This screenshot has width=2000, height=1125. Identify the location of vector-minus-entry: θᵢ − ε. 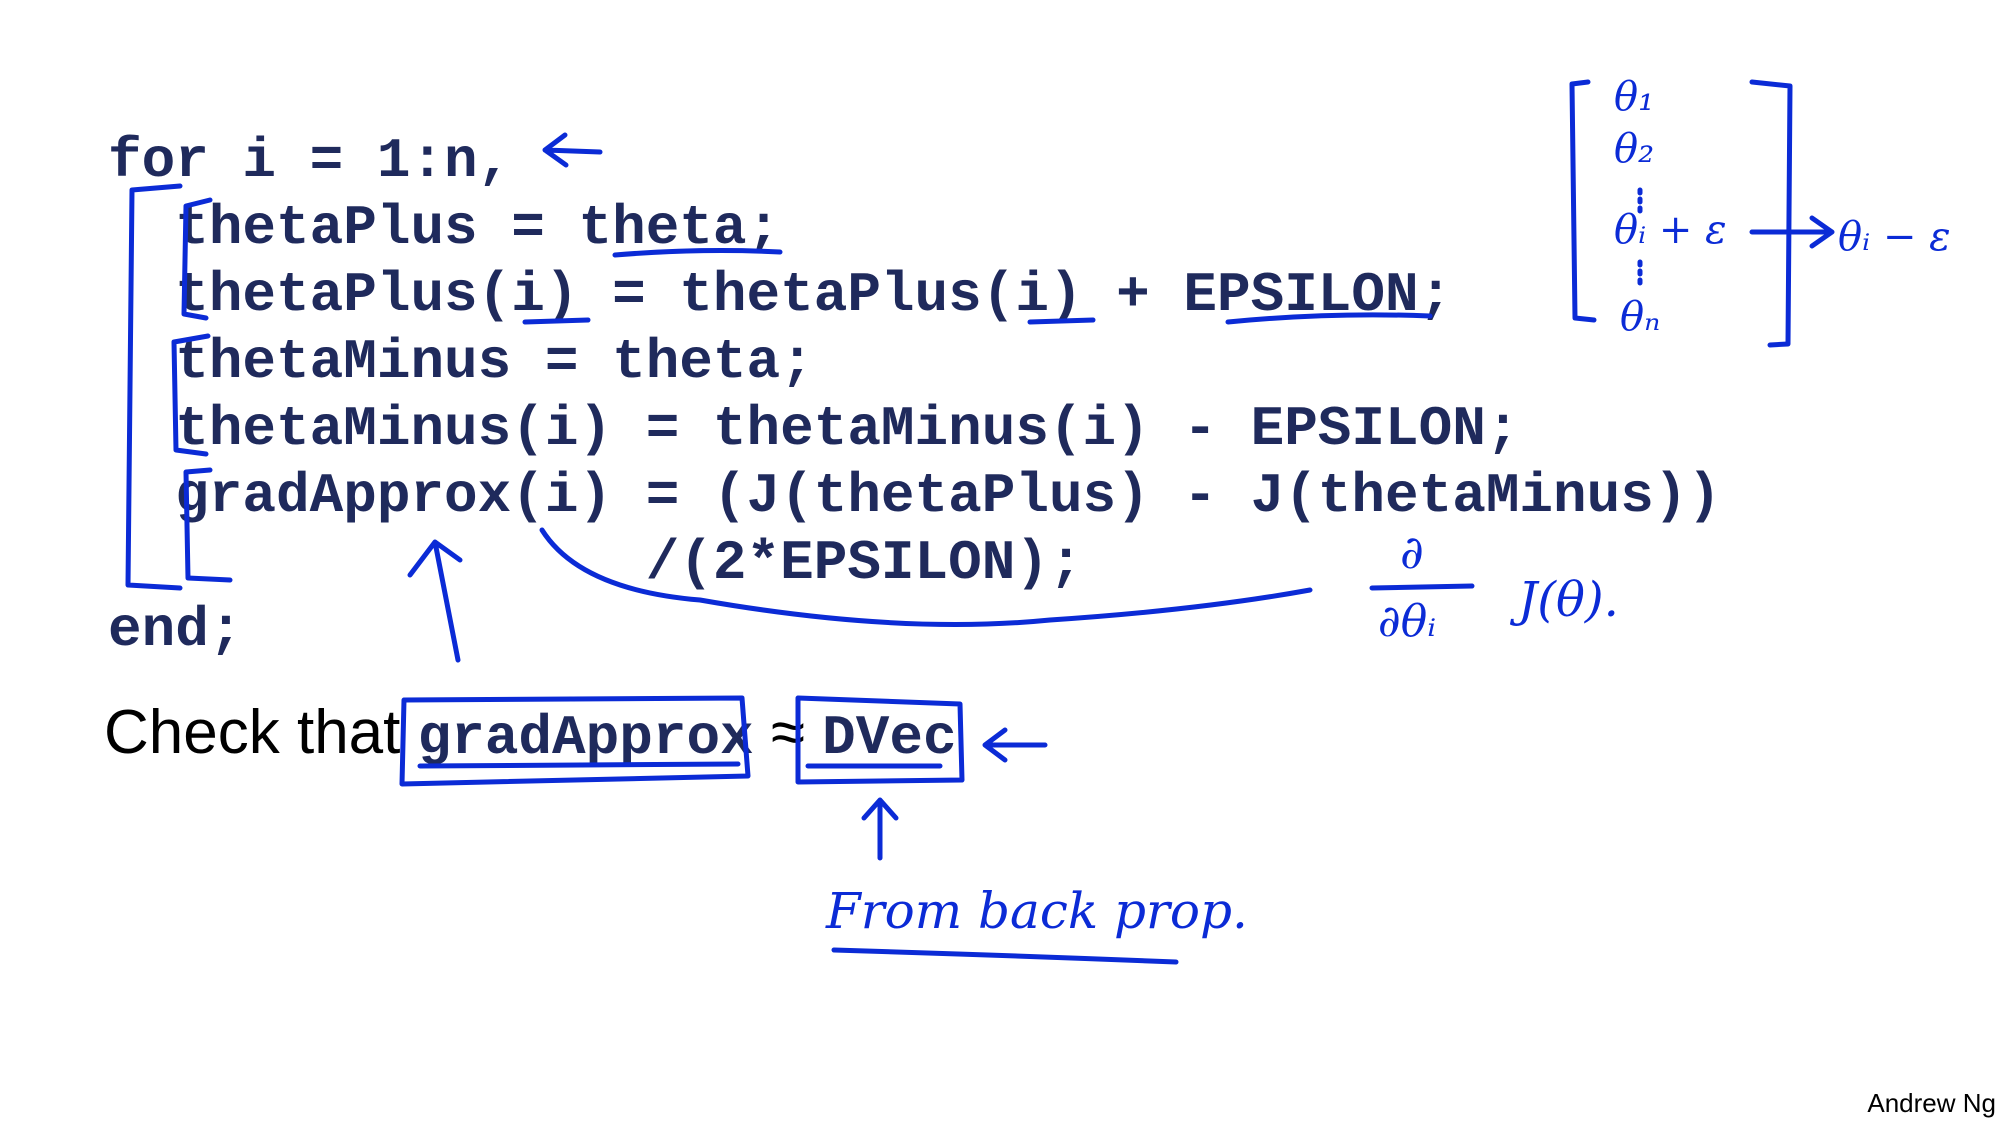
(1894, 237).